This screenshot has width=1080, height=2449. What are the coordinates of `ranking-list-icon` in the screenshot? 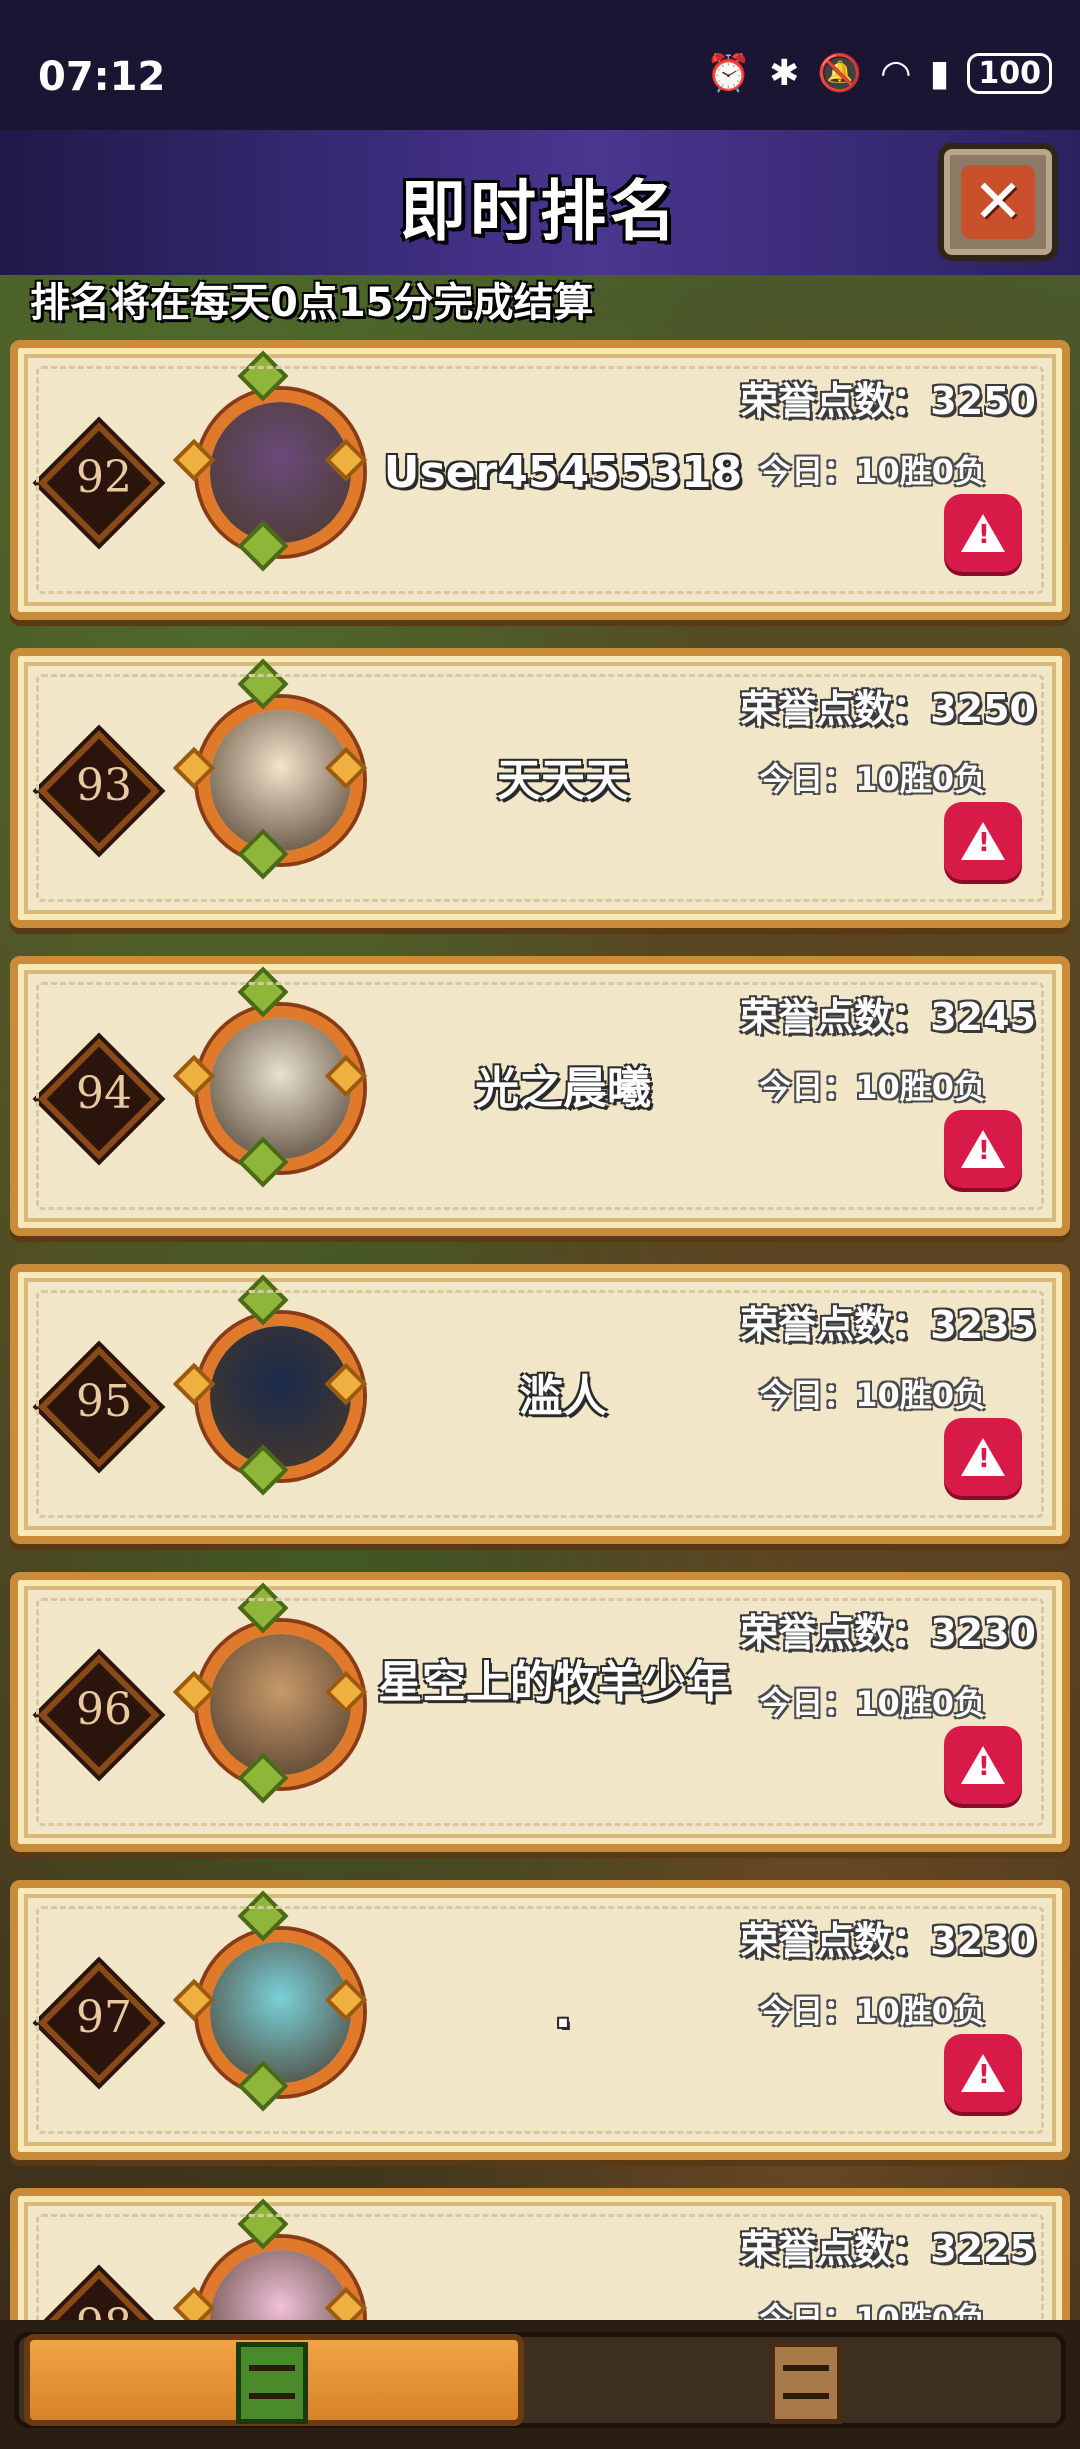 It's located at (272, 2383).